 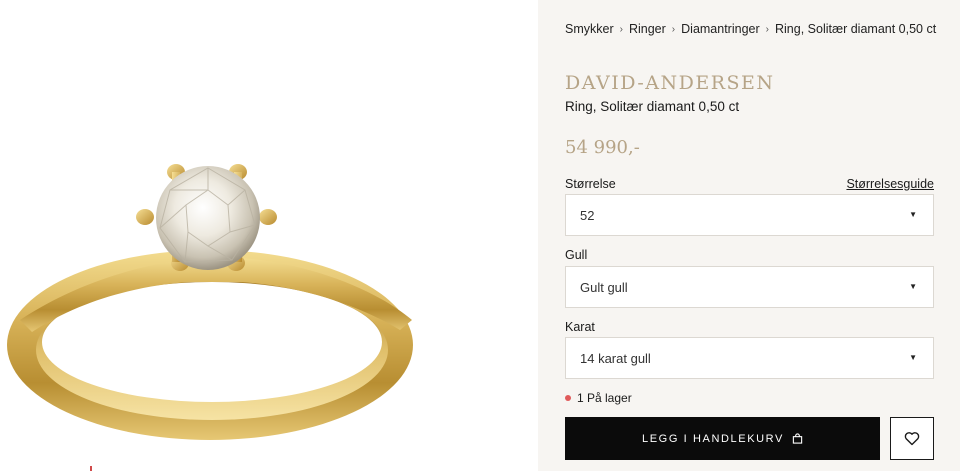 What do you see at coordinates (580, 327) in the screenshot?
I see `karat-label: Karat` at bounding box center [580, 327].